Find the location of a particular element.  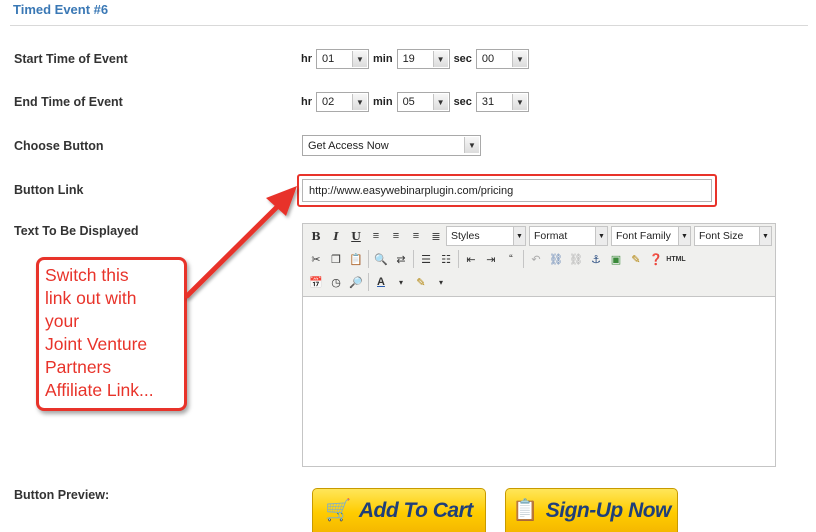

sign-up-button: 📋 Sign-Up Now is located at coordinates (591, 510).